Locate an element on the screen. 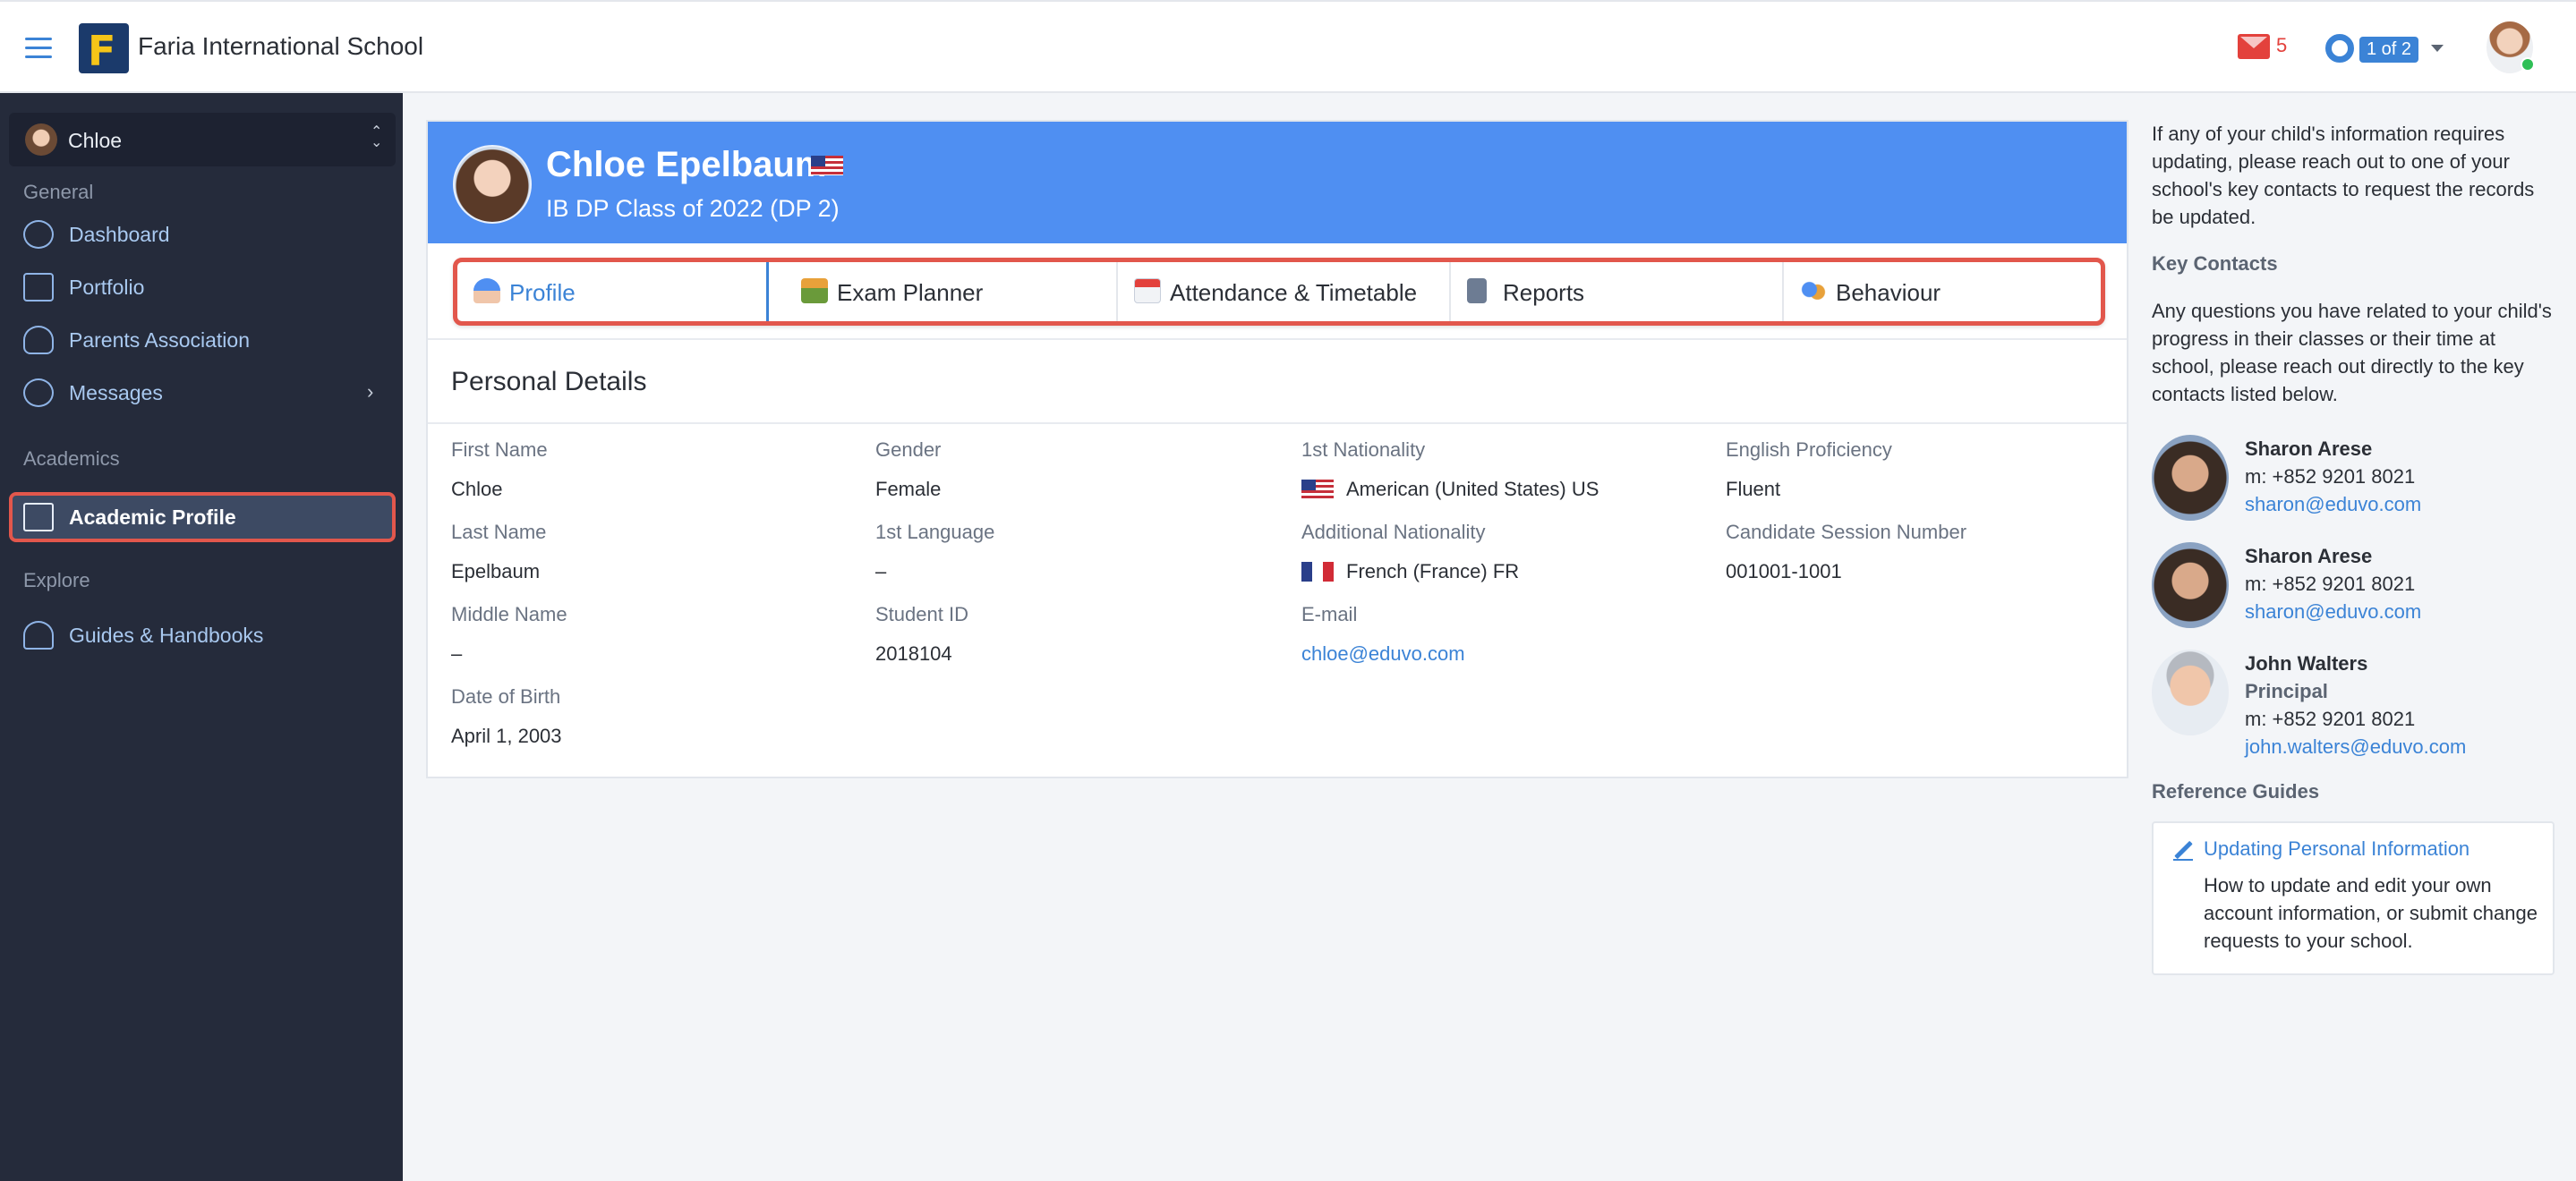 Image resolution: width=2576 pixels, height=1181 pixels. guide-link: Updating Personal Information is located at coordinates (2336, 849).